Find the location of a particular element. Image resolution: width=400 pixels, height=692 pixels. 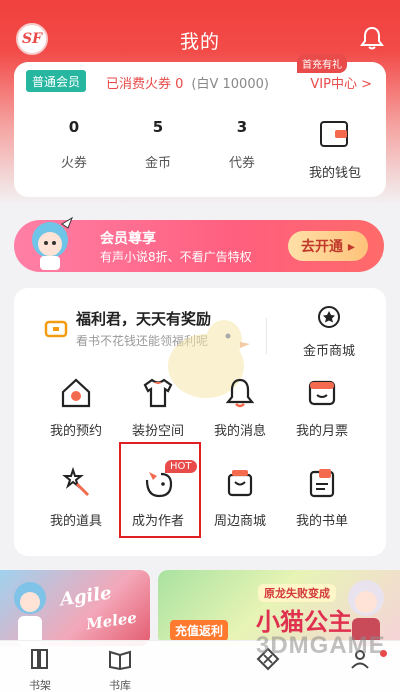

grid-monthly-tickets: 我的月票 is located at coordinates (322, 407).